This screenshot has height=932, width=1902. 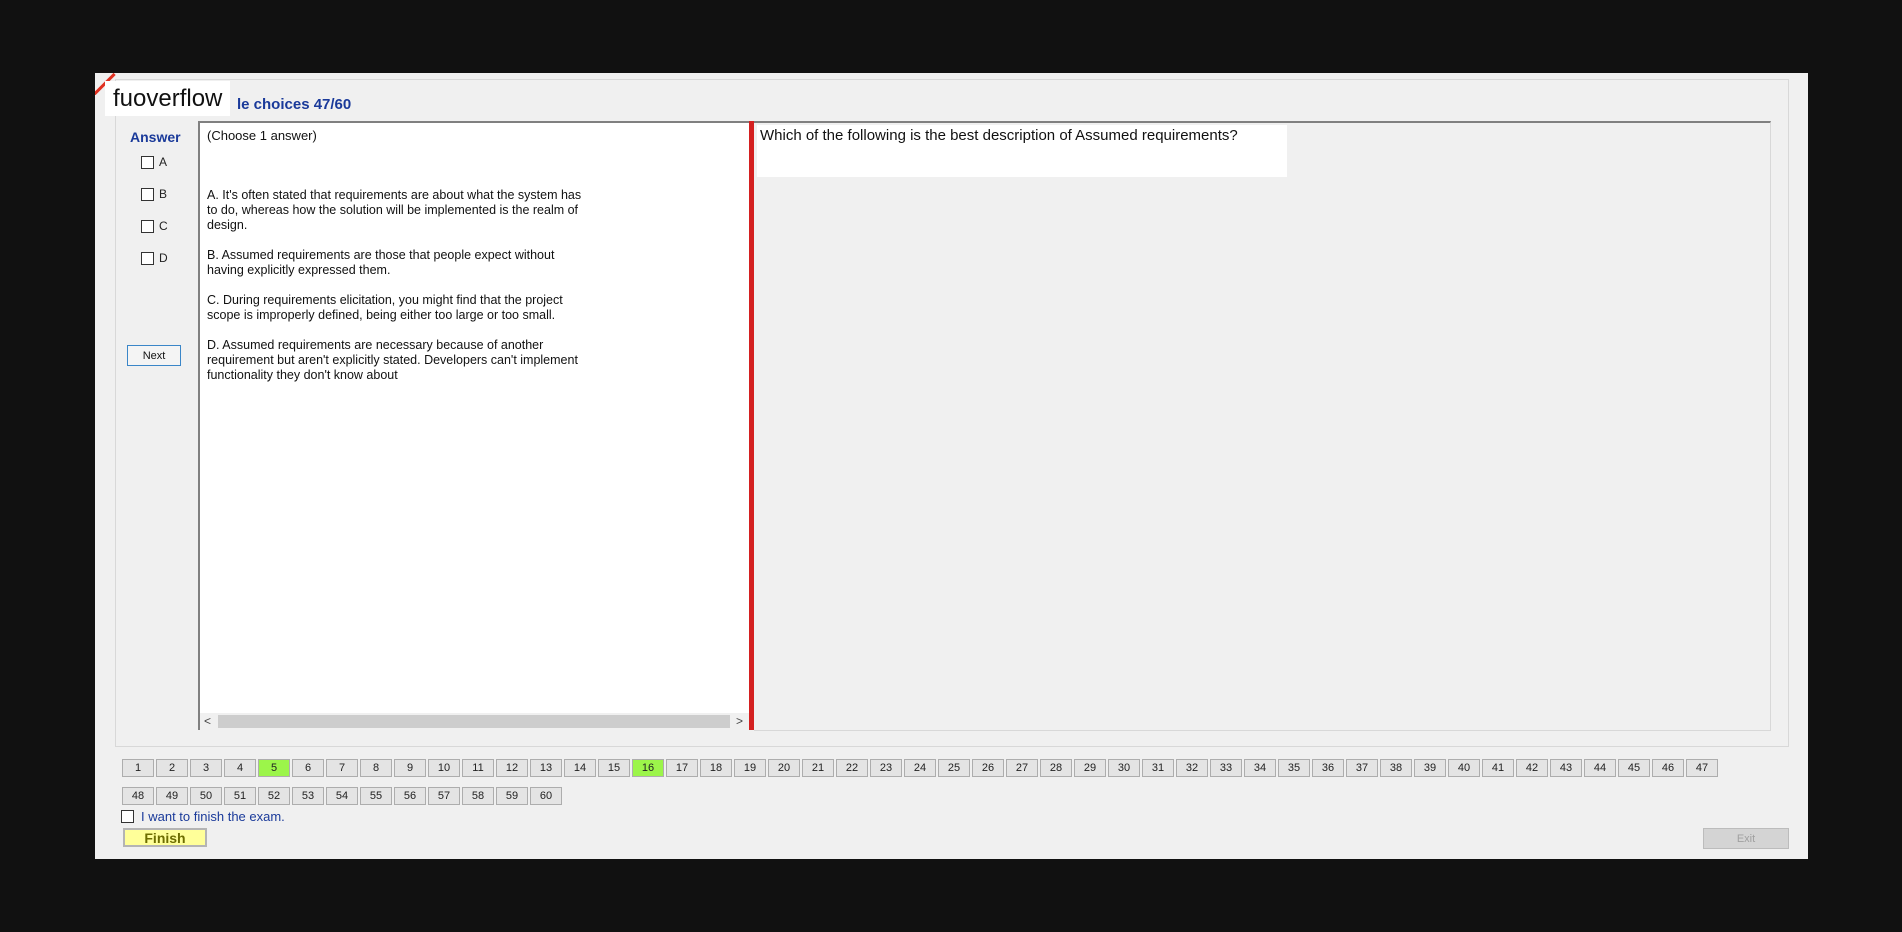 I want to click on question-nav-button: 35, so click(x=1294, y=768).